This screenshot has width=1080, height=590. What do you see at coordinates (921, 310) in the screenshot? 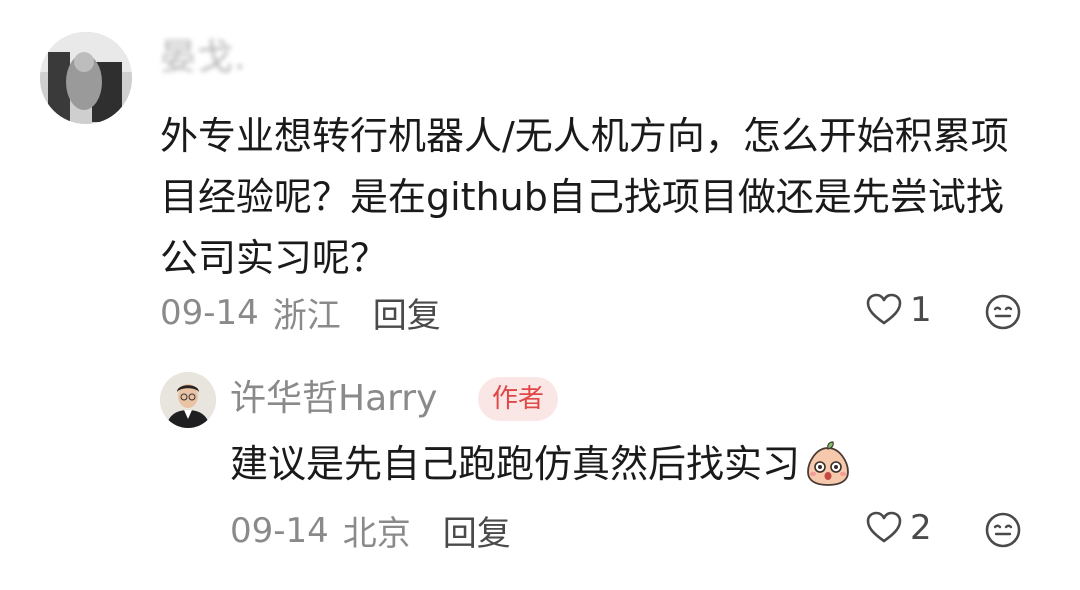
I see `like-count: 1` at bounding box center [921, 310].